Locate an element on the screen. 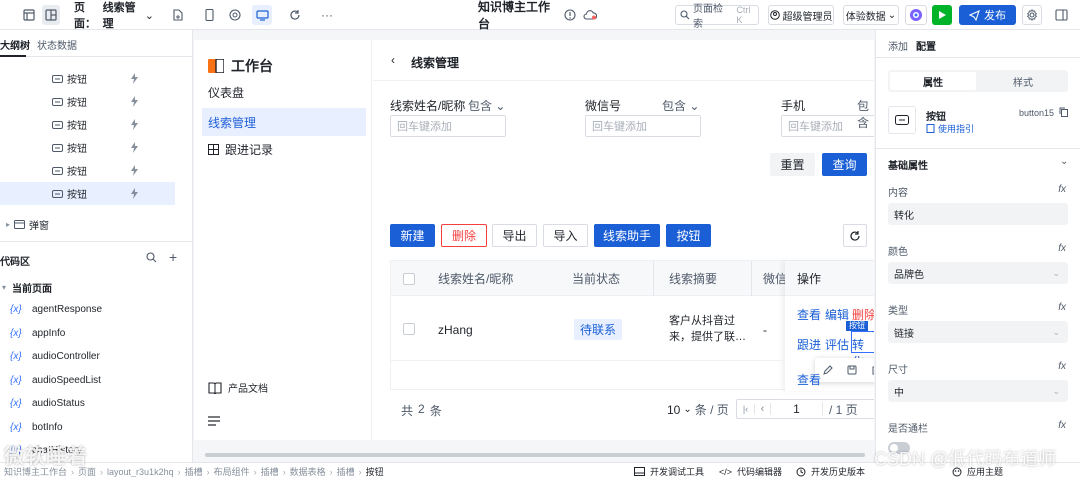 This screenshot has height=477, width=1080. cloud-sync-icon is located at coordinates (590, 15).